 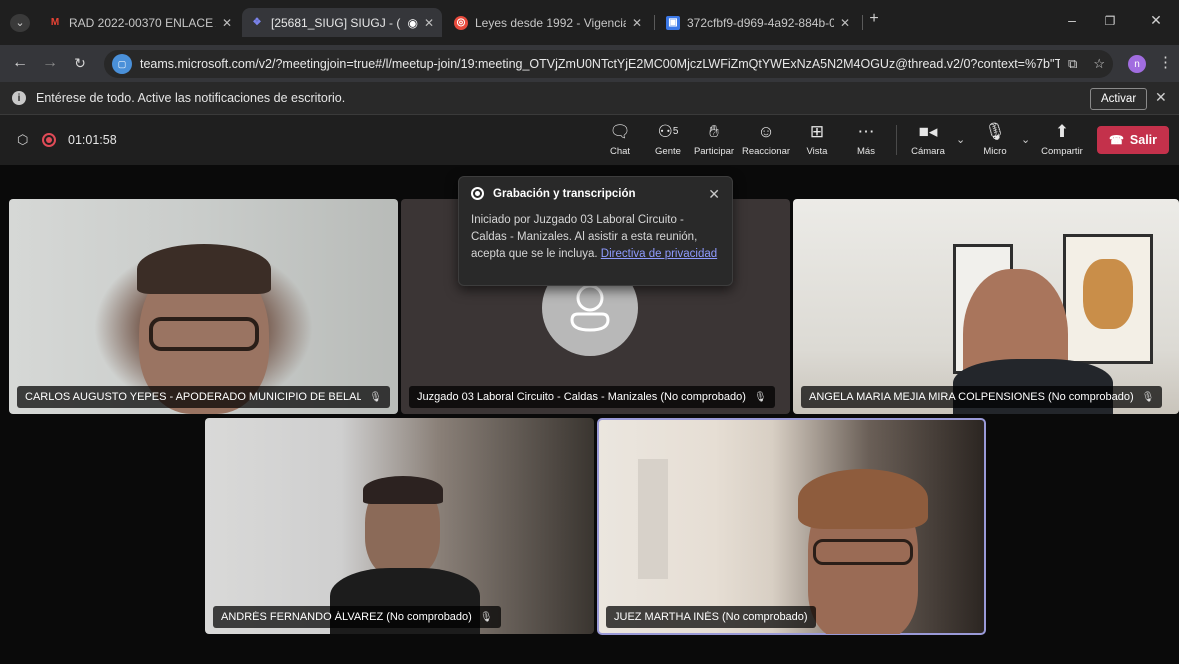 I want to click on toolbar-divider, so click(x=896, y=140).